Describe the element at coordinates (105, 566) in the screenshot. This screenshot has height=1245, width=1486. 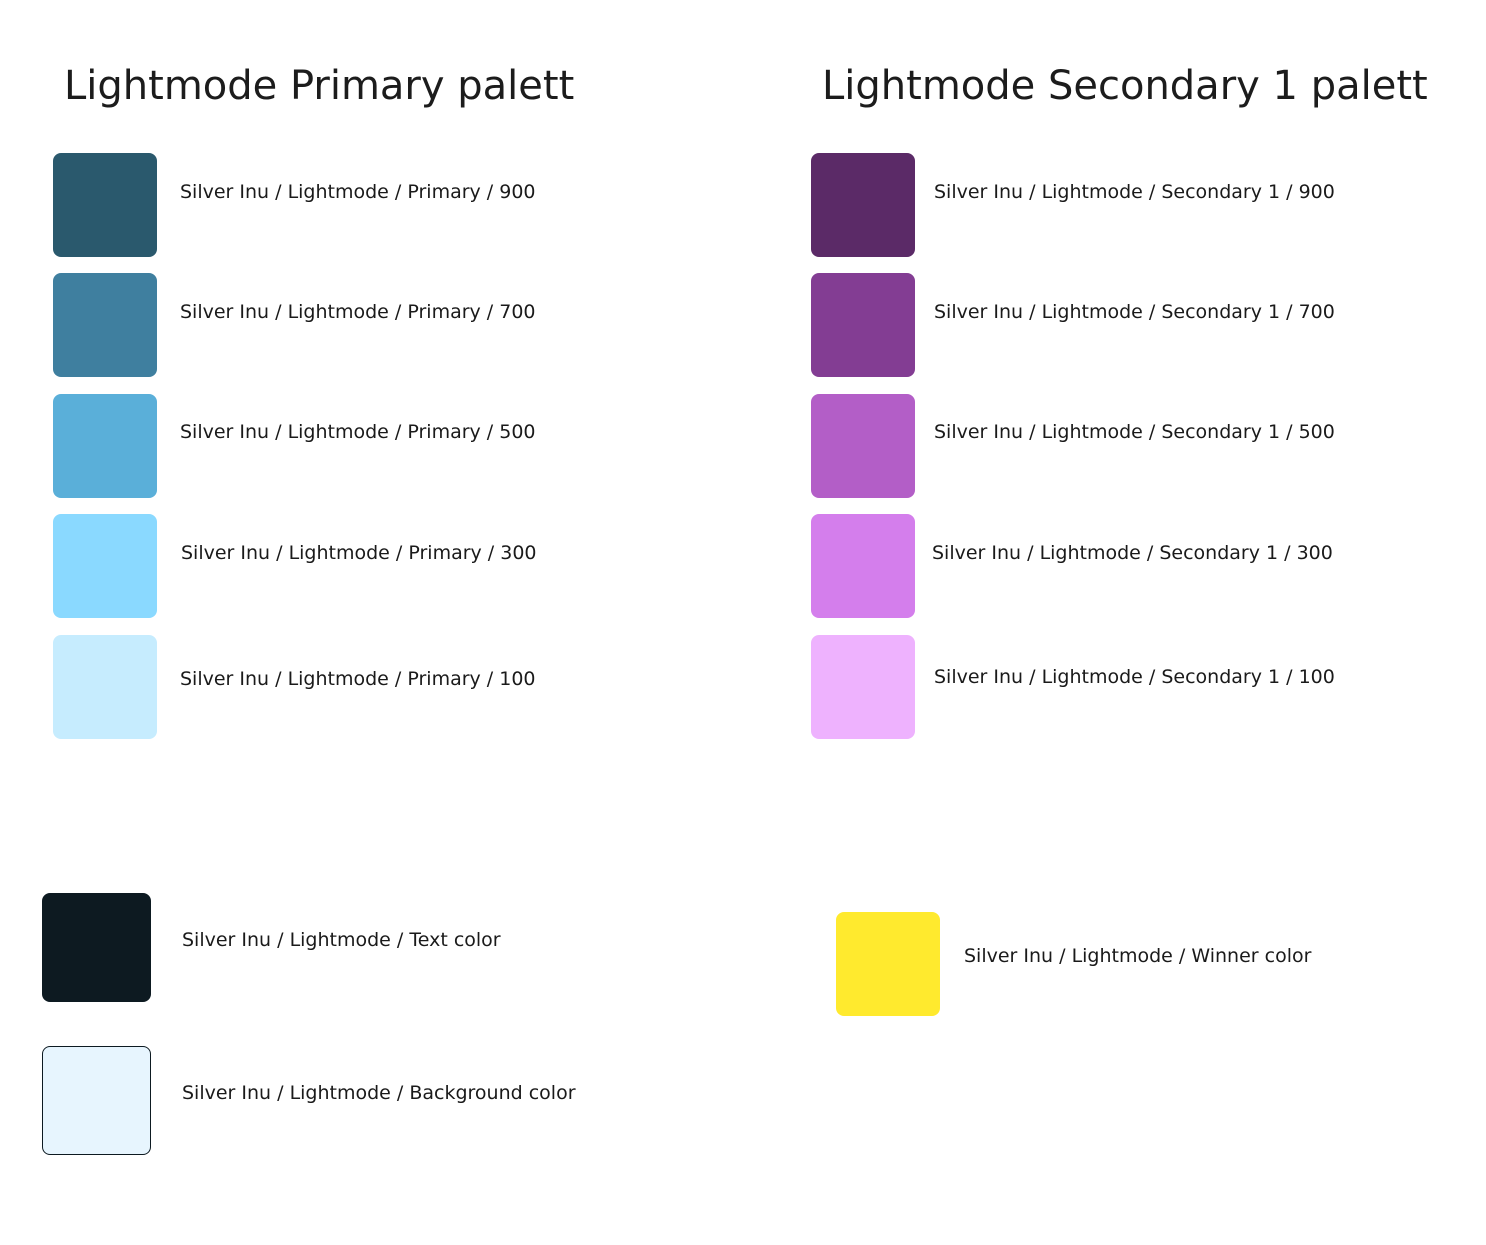
I see `primary-300-swatch` at that location.